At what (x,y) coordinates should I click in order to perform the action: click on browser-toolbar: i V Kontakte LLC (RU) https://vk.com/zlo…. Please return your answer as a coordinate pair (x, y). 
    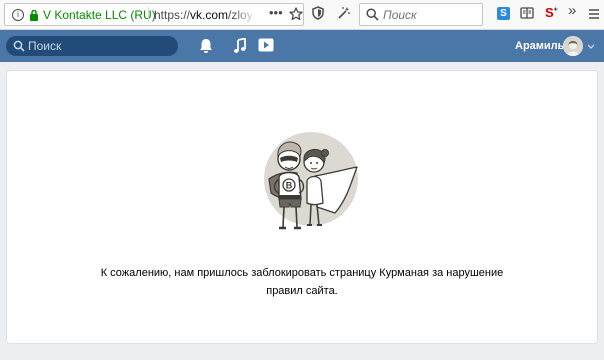
    Looking at the image, I should click on (302, 15).